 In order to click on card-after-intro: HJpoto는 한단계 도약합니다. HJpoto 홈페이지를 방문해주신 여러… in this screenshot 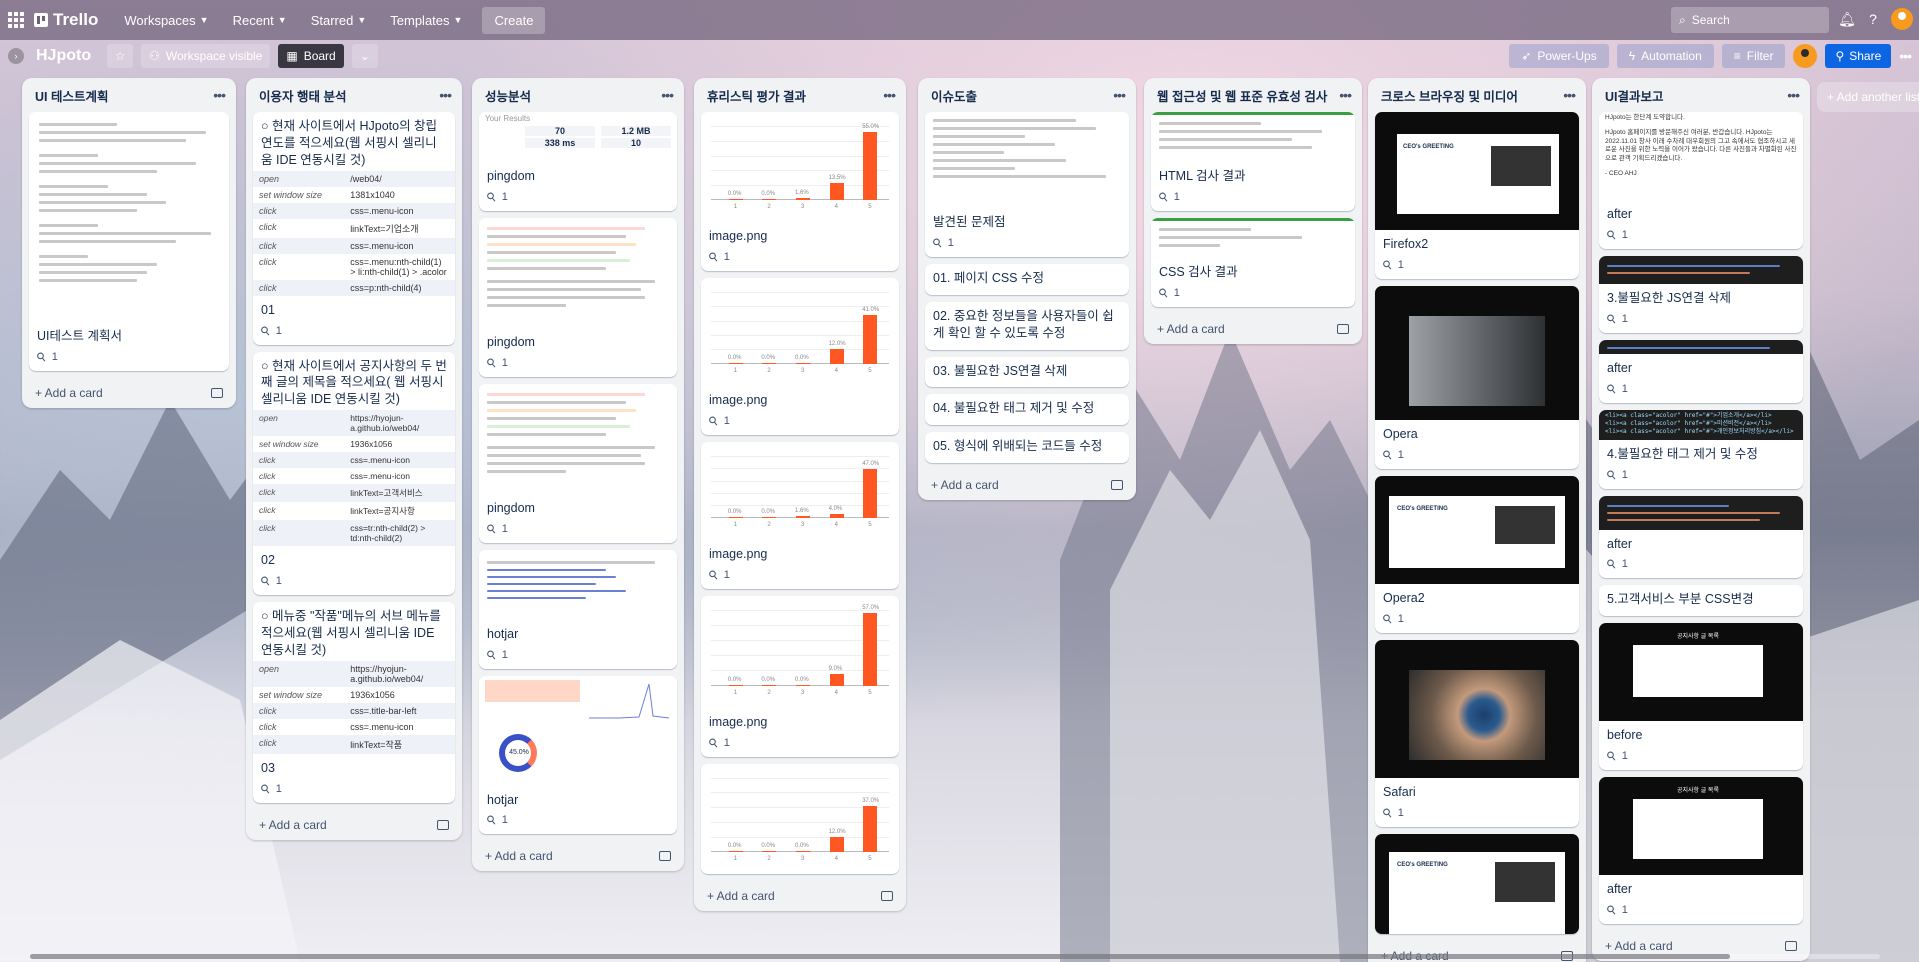, I will do `click(1701, 180)`.